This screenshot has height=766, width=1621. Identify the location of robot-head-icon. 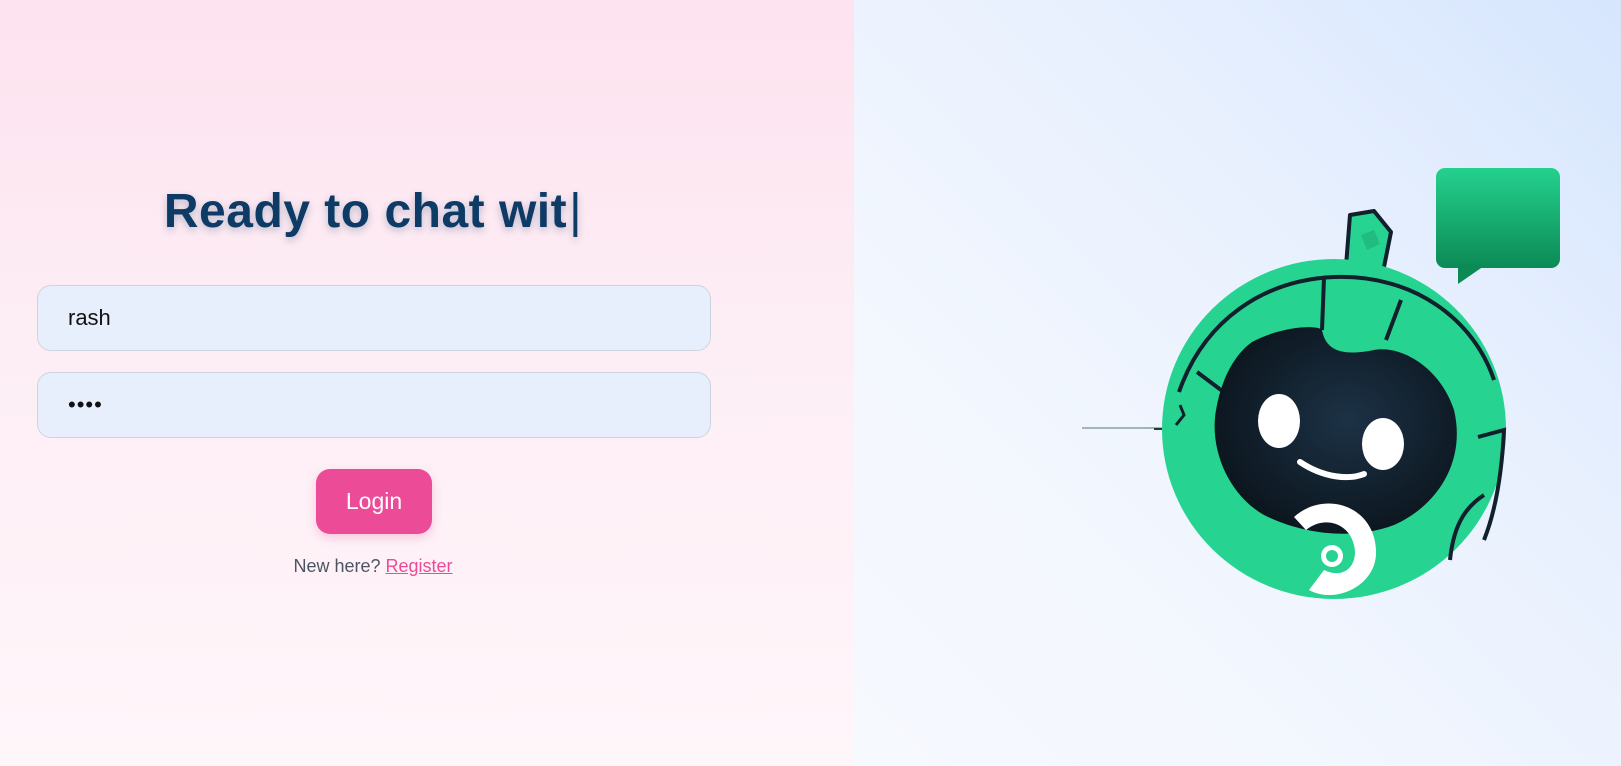
(1334, 429).